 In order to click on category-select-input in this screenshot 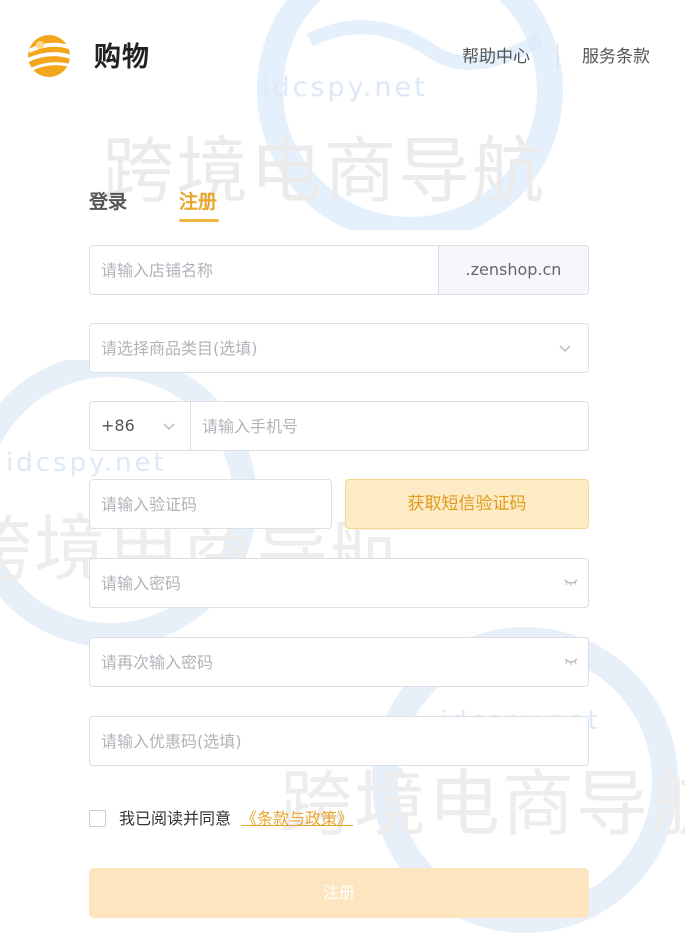, I will do `click(310, 348)`.